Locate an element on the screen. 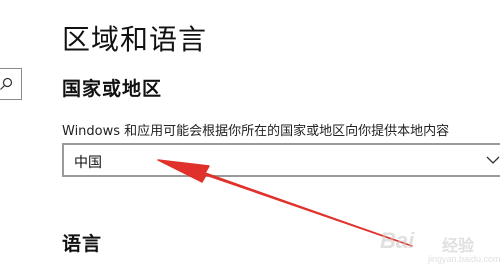 The image size is (500, 274). watermark-brand: Bai is located at coordinates (397, 240).